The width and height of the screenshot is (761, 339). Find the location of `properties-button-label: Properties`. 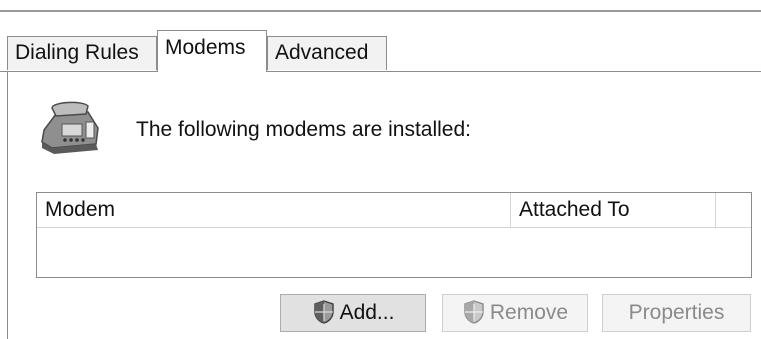

properties-button-label: Properties is located at coordinates (676, 312).